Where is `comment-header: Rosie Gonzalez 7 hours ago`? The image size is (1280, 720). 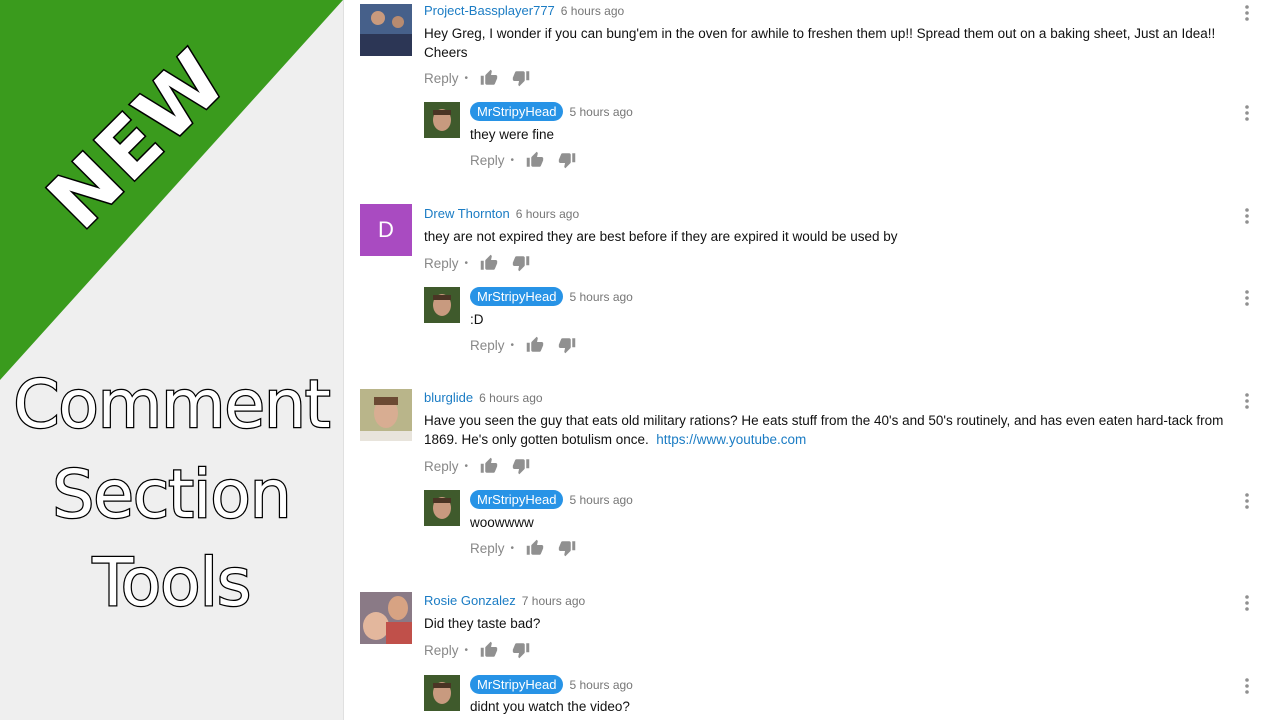 comment-header: Rosie Gonzalez 7 hours ago is located at coordinates (504, 600).